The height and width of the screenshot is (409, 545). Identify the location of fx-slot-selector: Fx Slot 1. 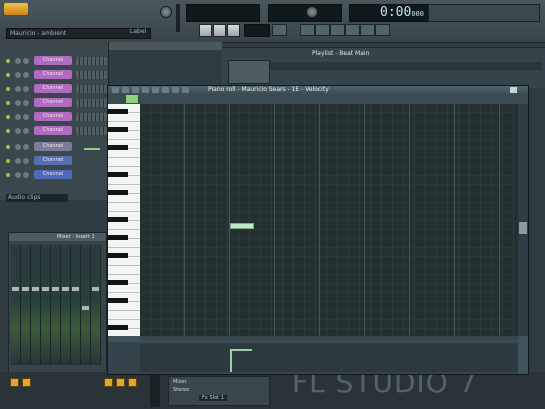
(213, 398).